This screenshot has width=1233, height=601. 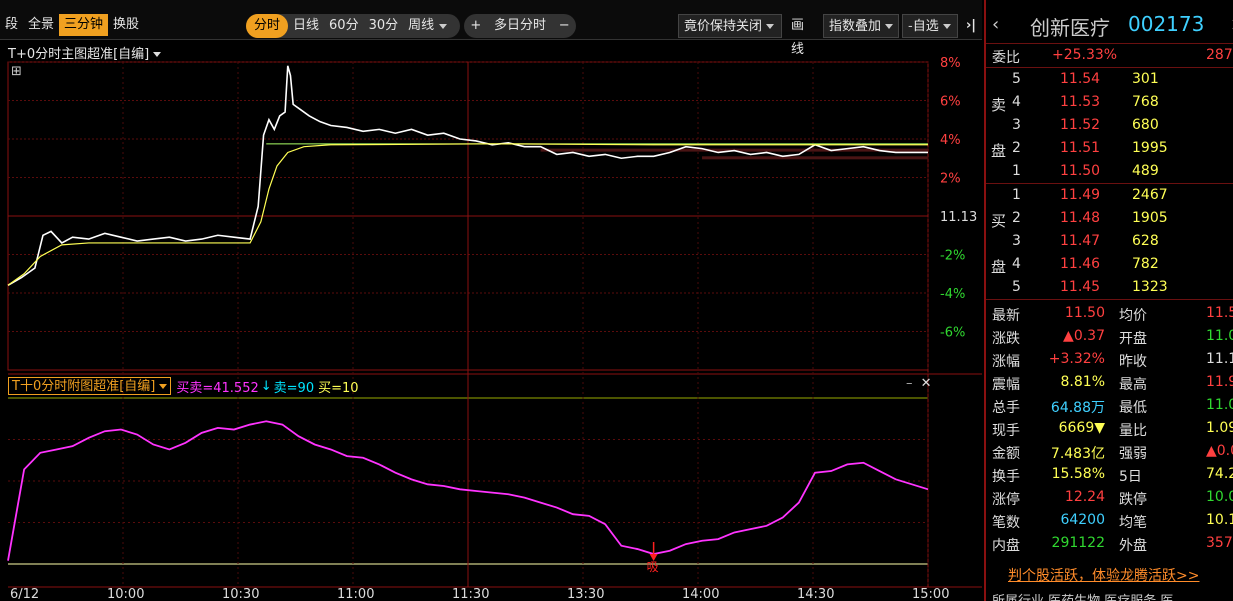 What do you see at coordinates (653, 567) in the screenshot?
I see `signal-label: 吸` at bounding box center [653, 567].